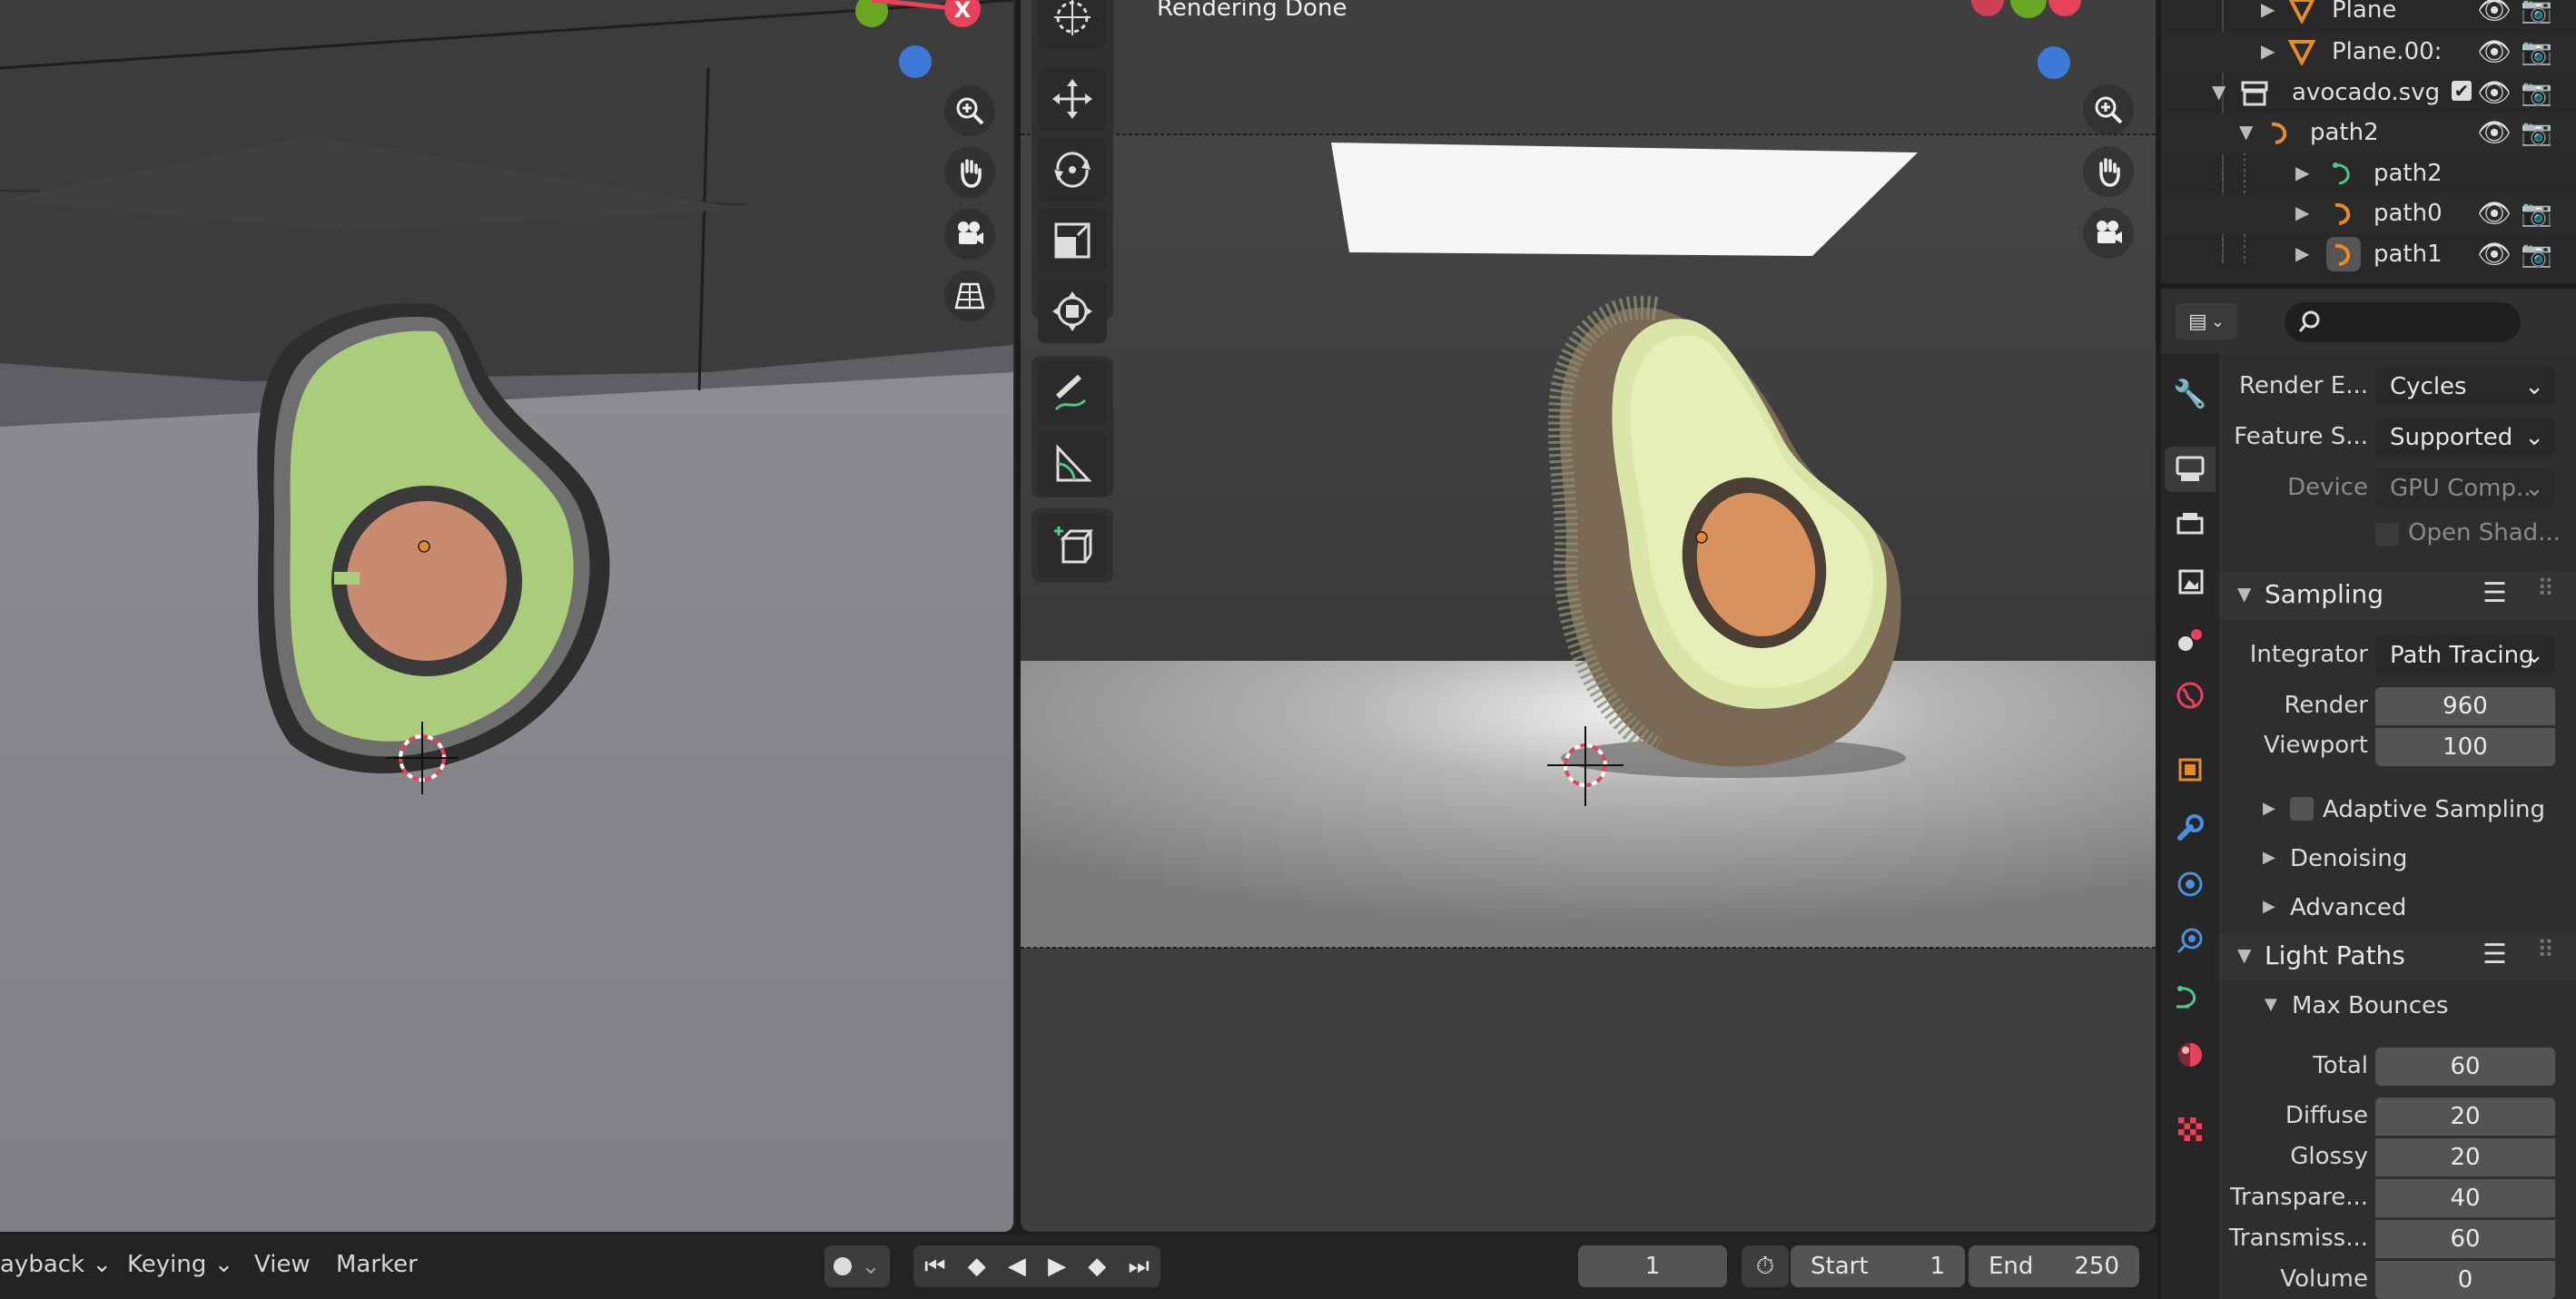 This screenshot has height=1299, width=2576. What do you see at coordinates (2370, 1005) in the screenshot?
I see `max-bounces-subpanel: Max Bounces` at bounding box center [2370, 1005].